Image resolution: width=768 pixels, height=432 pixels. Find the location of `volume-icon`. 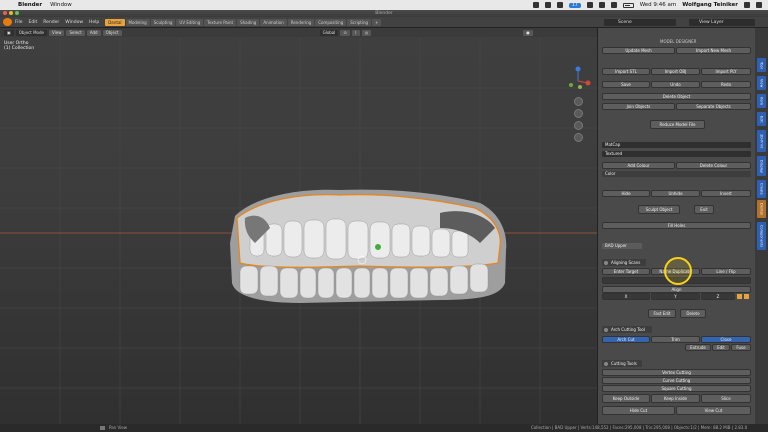

volume-icon is located at coordinates (613, 5).